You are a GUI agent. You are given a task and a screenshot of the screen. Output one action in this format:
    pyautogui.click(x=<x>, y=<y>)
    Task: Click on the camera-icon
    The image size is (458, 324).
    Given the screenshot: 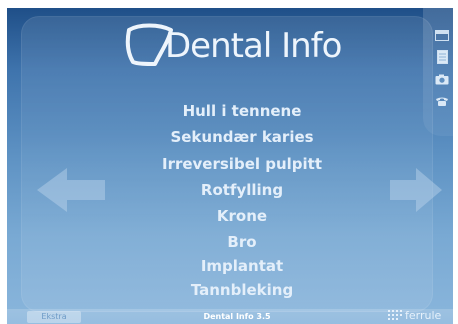 What is the action you would take?
    pyautogui.click(x=442, y=79)
    